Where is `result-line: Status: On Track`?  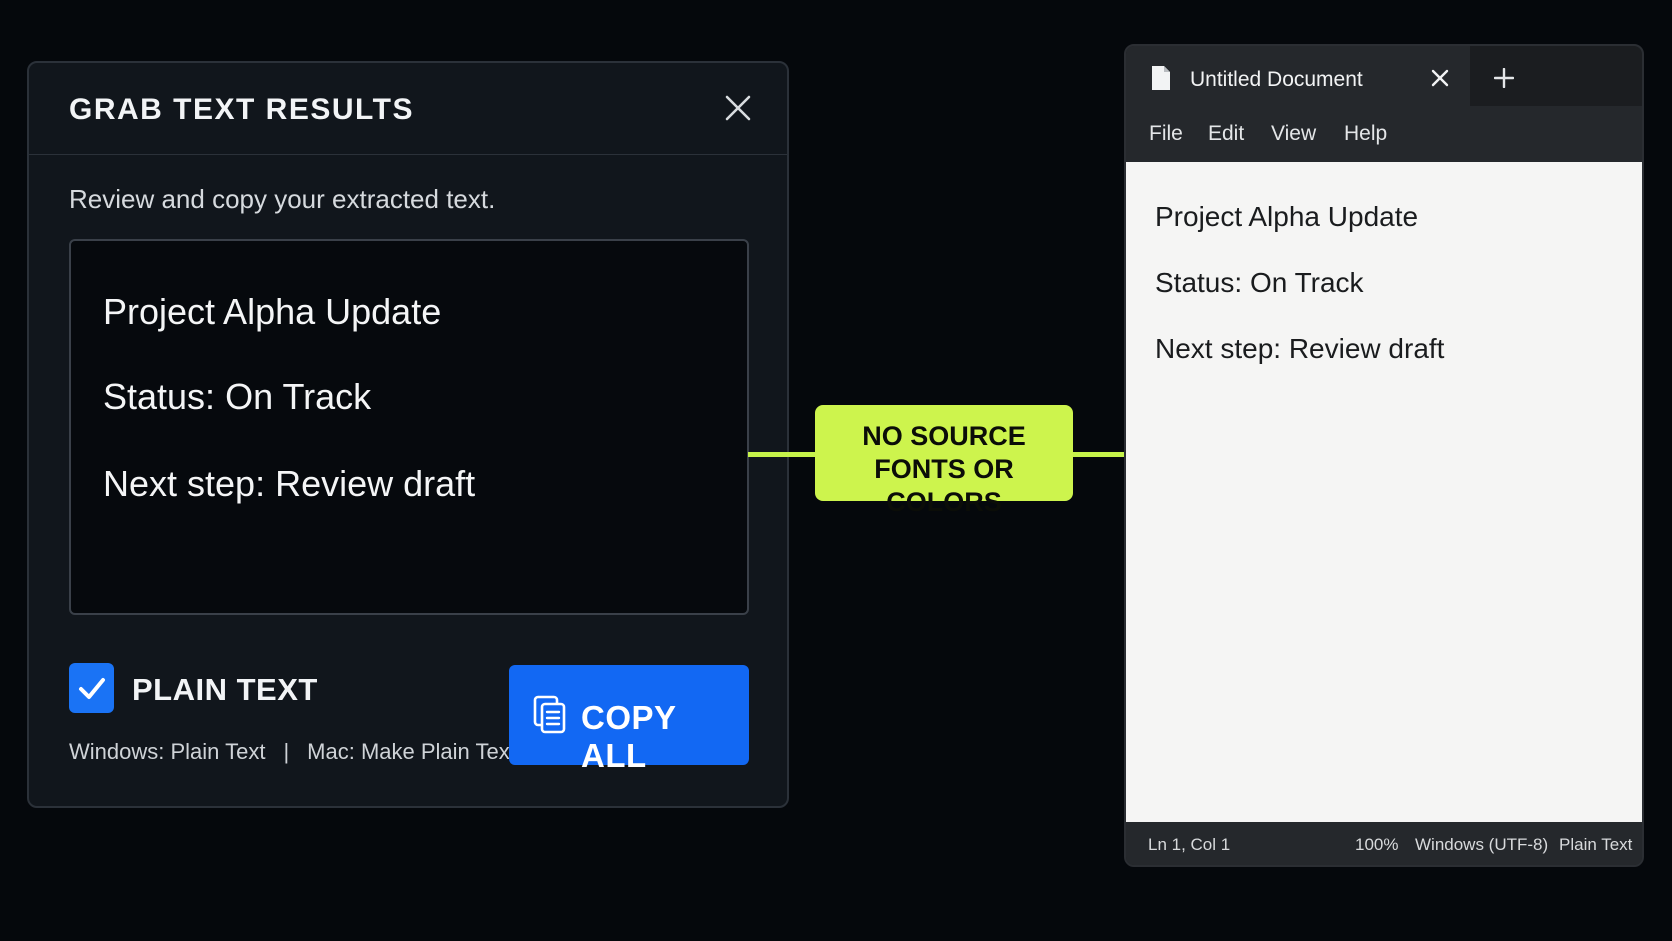 result-line: Status: On Track is located at coordinates (237, 396).